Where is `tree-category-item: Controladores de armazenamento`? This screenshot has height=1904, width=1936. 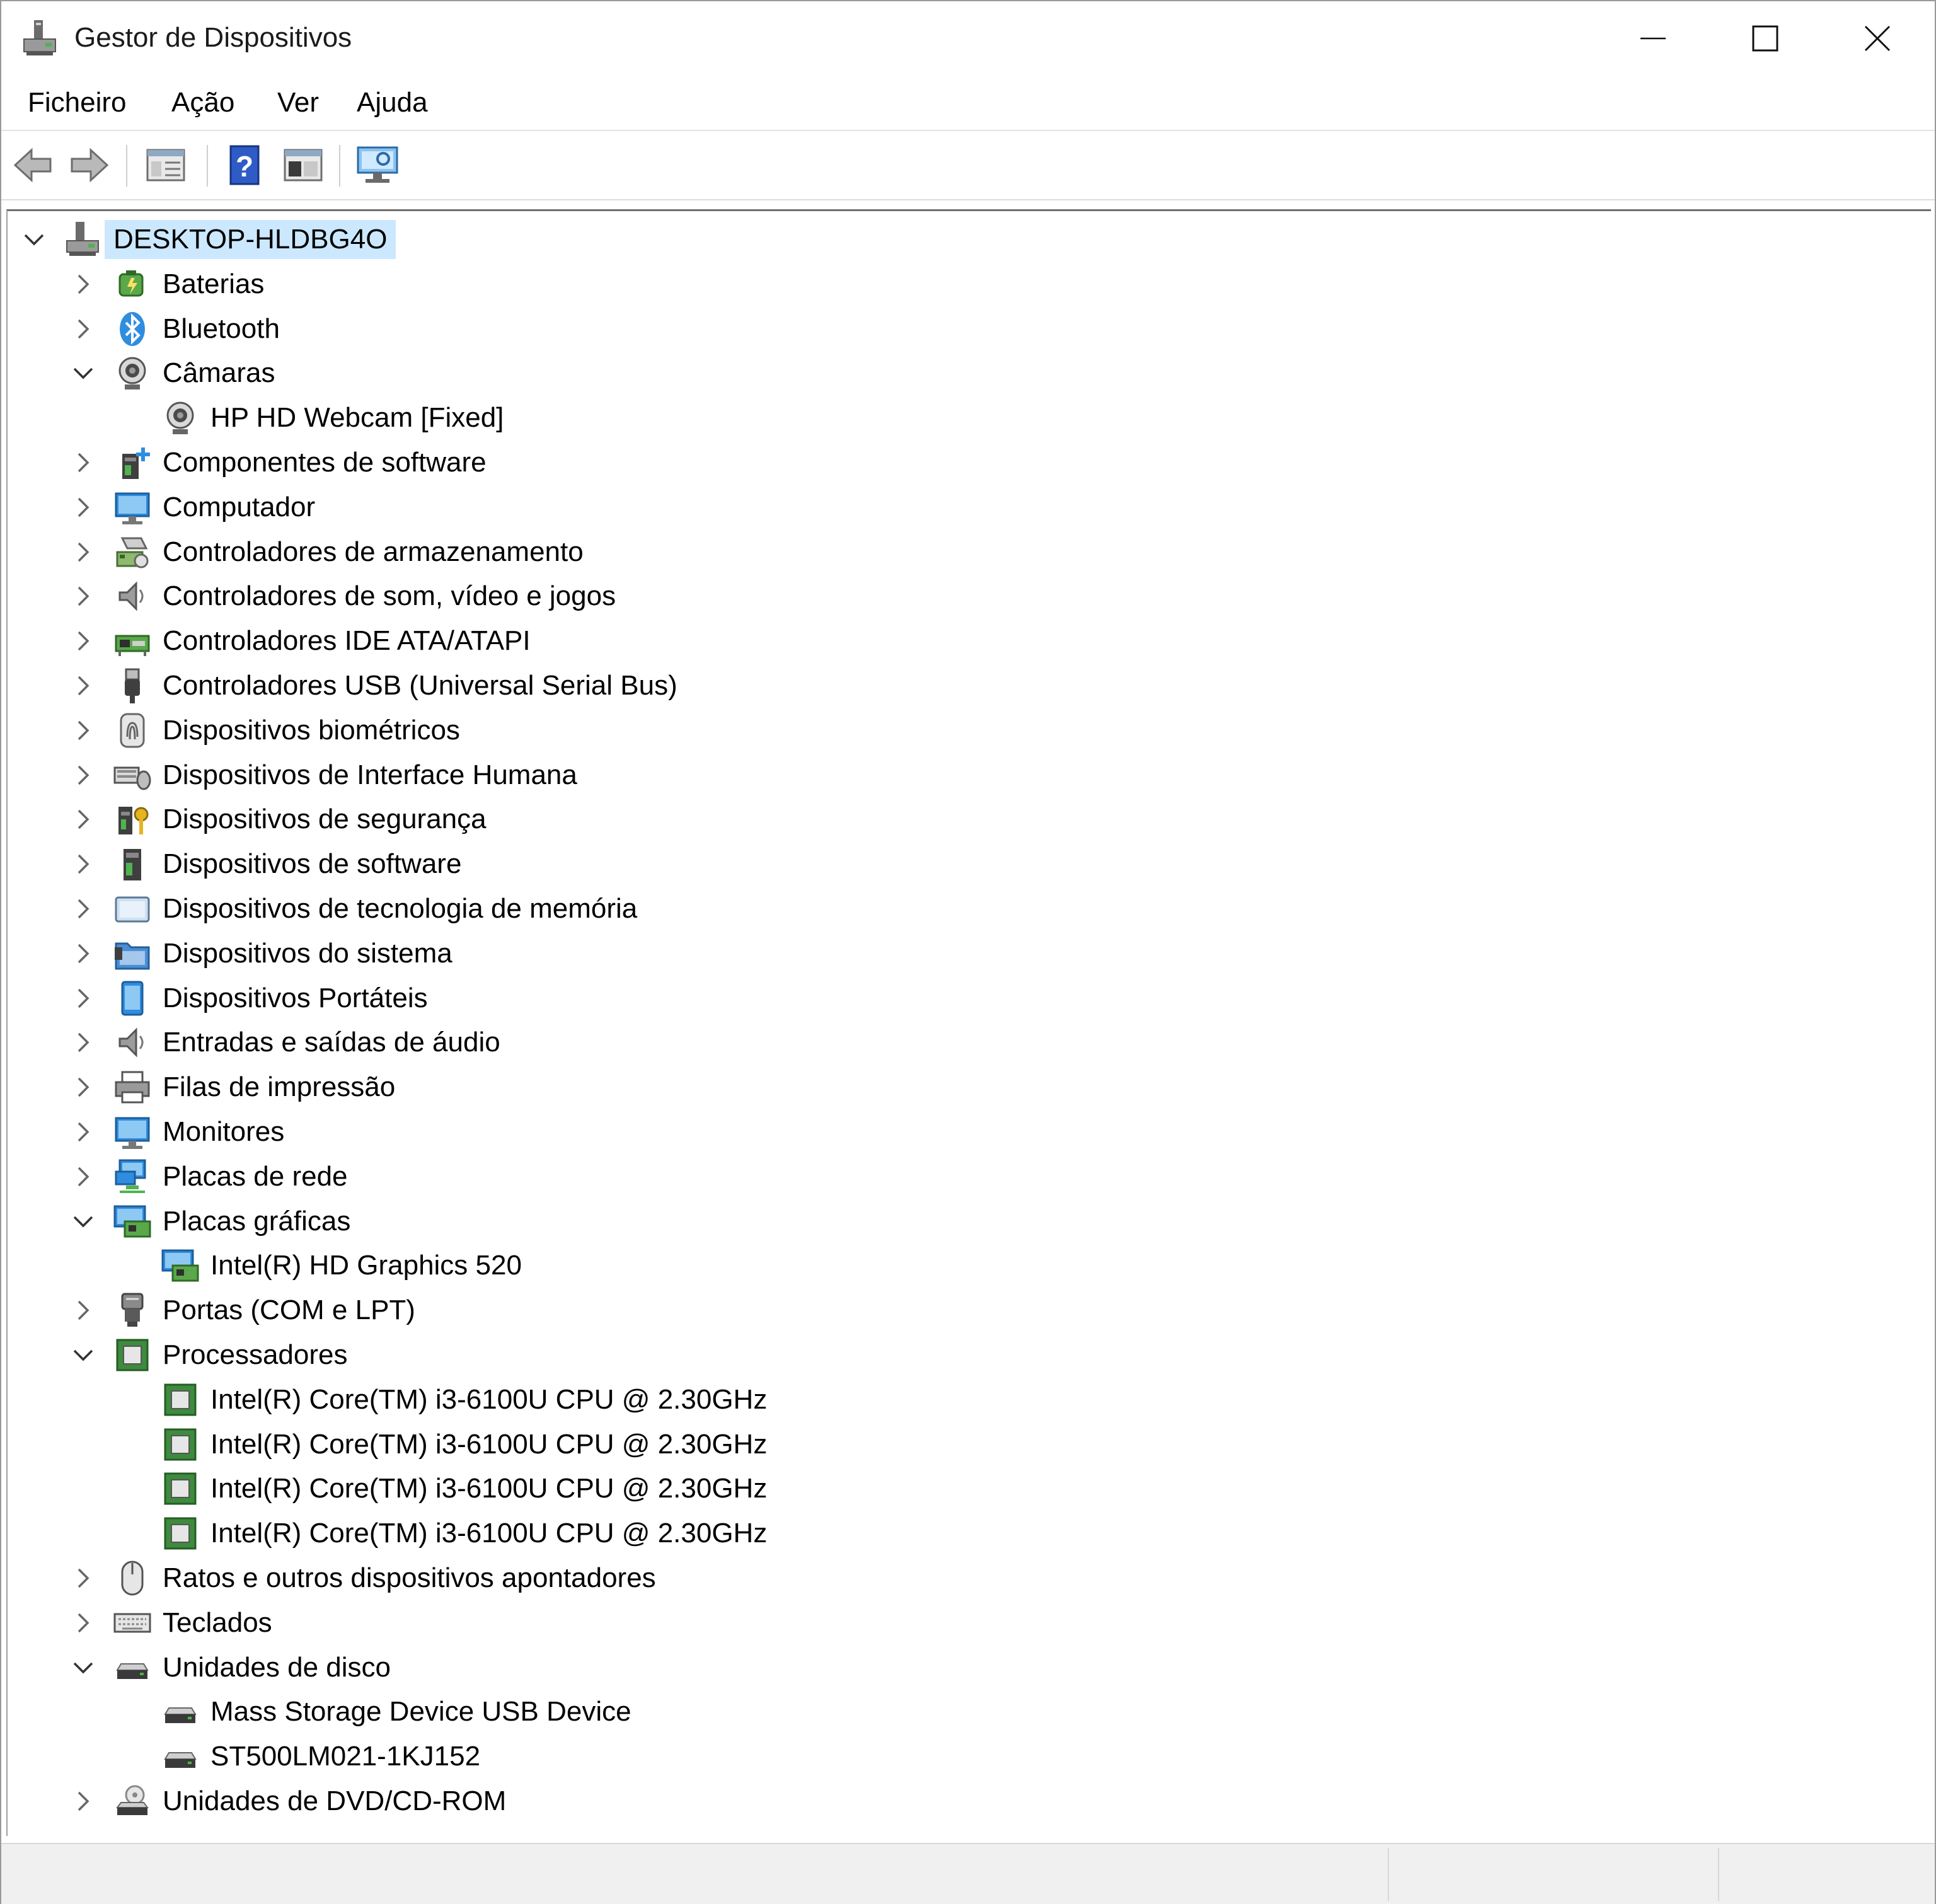 tree-category-item: Controladores de armazenamento is located at coordinates (953, 552).